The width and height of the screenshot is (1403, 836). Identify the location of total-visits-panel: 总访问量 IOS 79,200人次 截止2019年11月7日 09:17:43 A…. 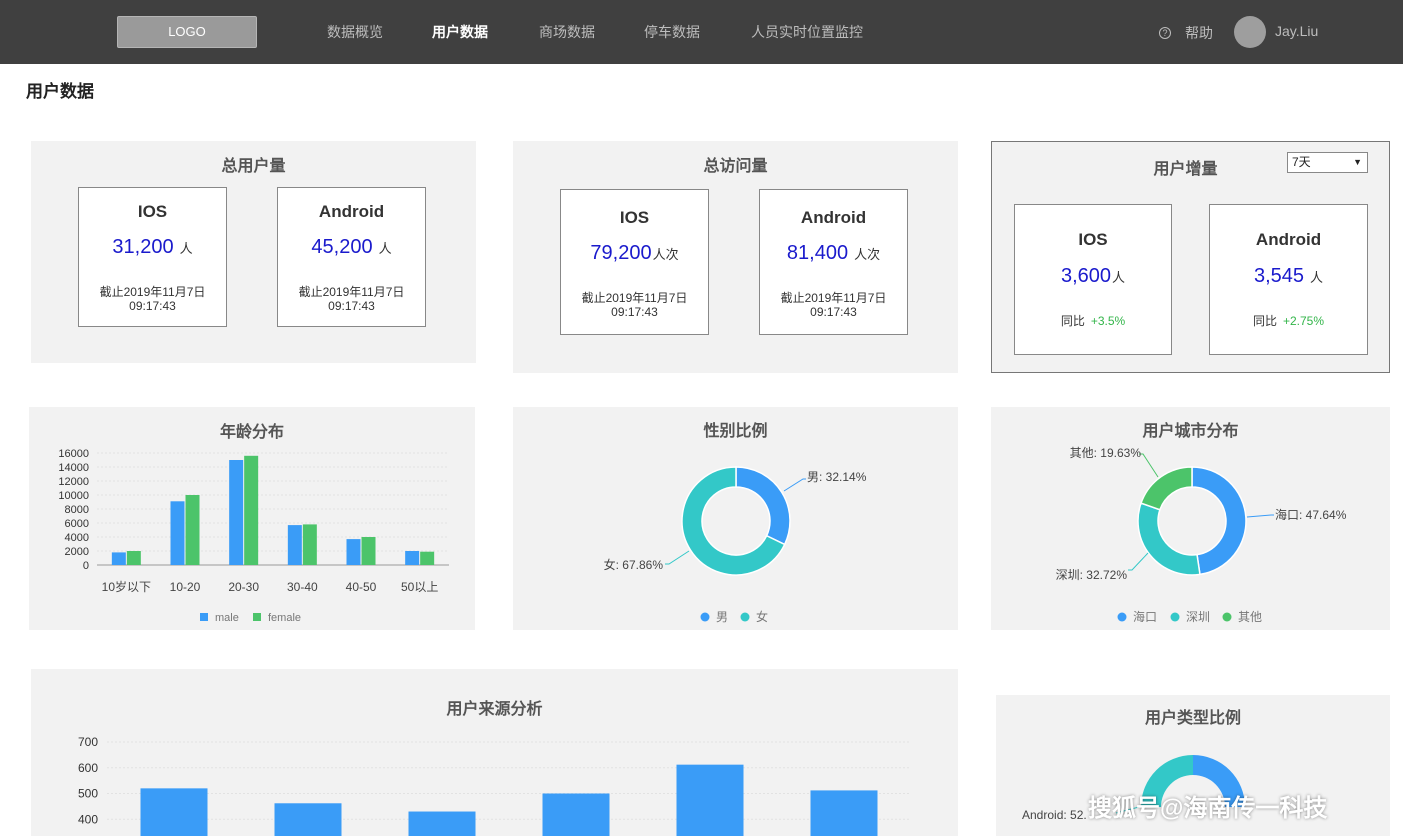
(735, 257).